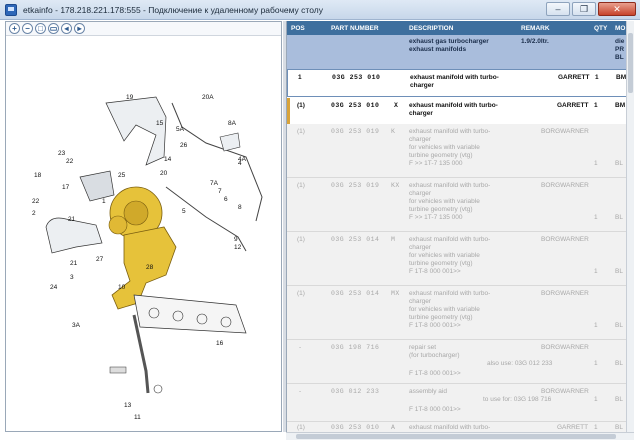 This screenshot has width=640, height=446. I want to click on next-view-button: ▸, so click(79, 28).